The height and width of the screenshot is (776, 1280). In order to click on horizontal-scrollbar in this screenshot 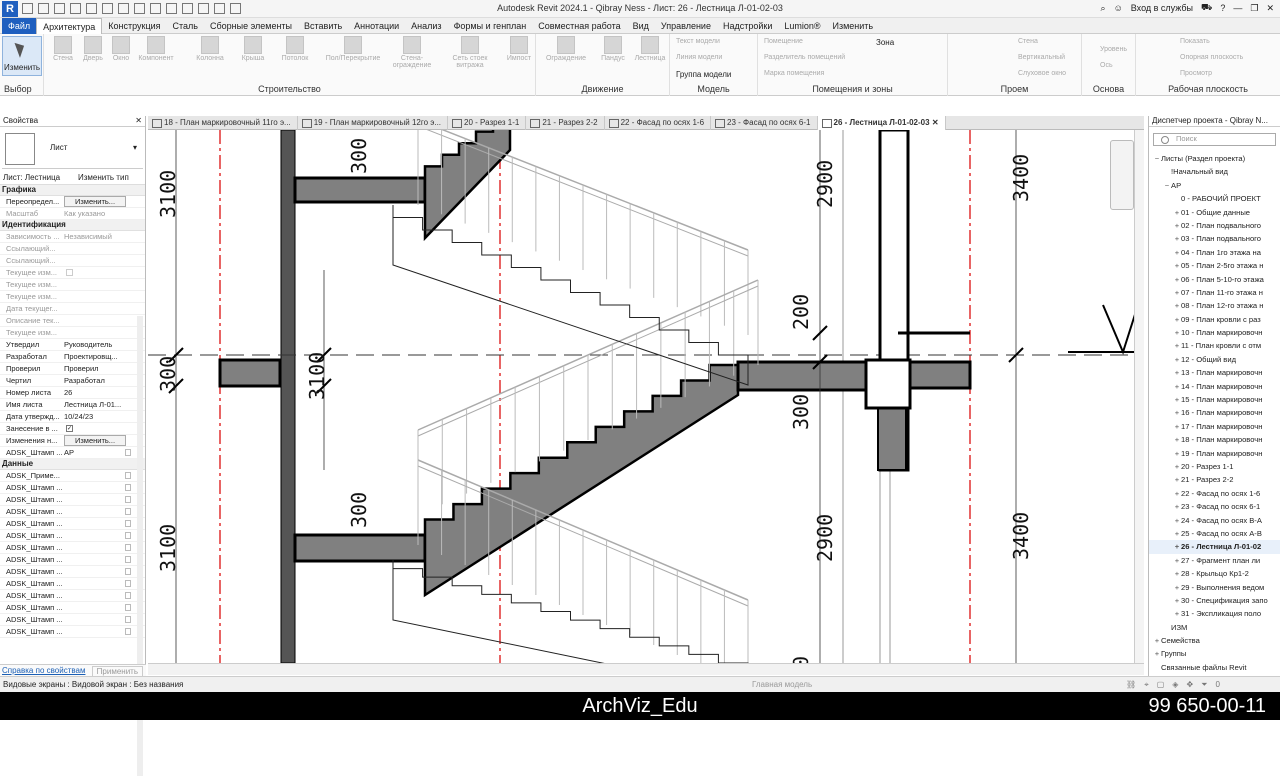, I will do `click(646, 669)`.